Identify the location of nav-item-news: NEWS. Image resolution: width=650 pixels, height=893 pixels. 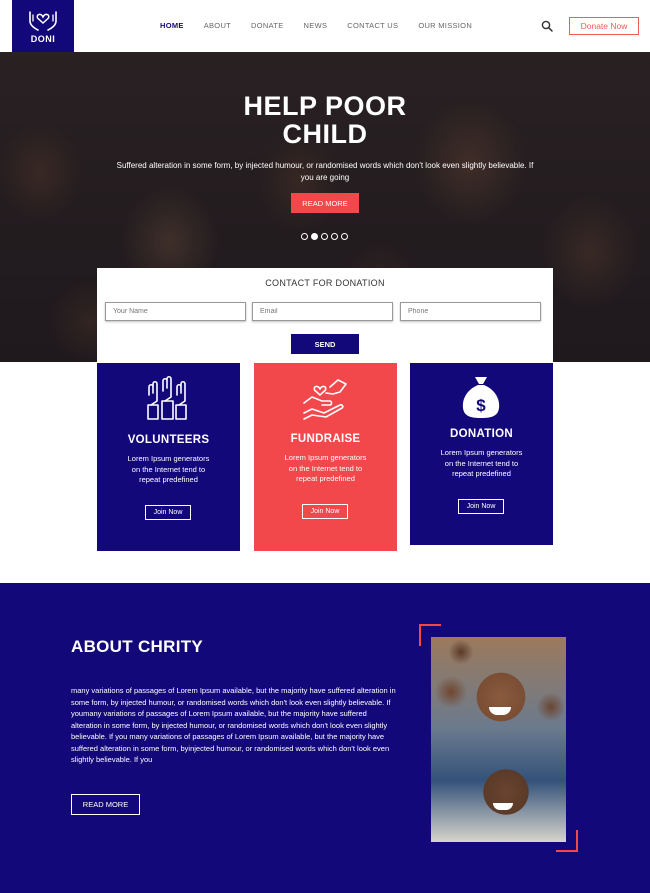
(316, 25).